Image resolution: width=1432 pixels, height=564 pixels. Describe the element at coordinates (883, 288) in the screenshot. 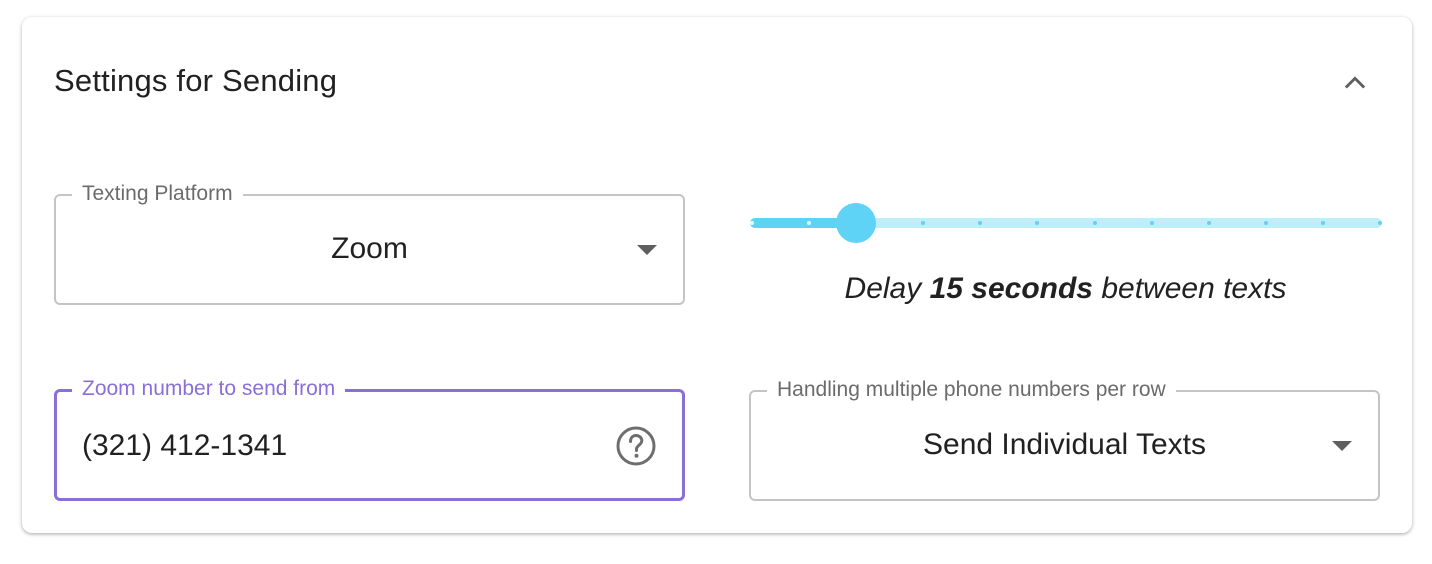

I see `delay-prefix: Delay` at that location.